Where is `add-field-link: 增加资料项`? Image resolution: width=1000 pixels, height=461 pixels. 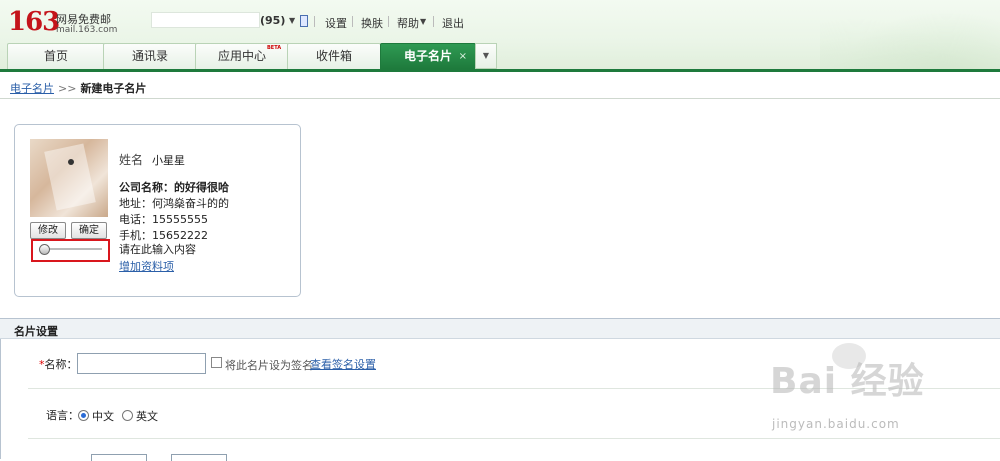
add-field-link: 增加资料项 is located at coordinates (146, 266).